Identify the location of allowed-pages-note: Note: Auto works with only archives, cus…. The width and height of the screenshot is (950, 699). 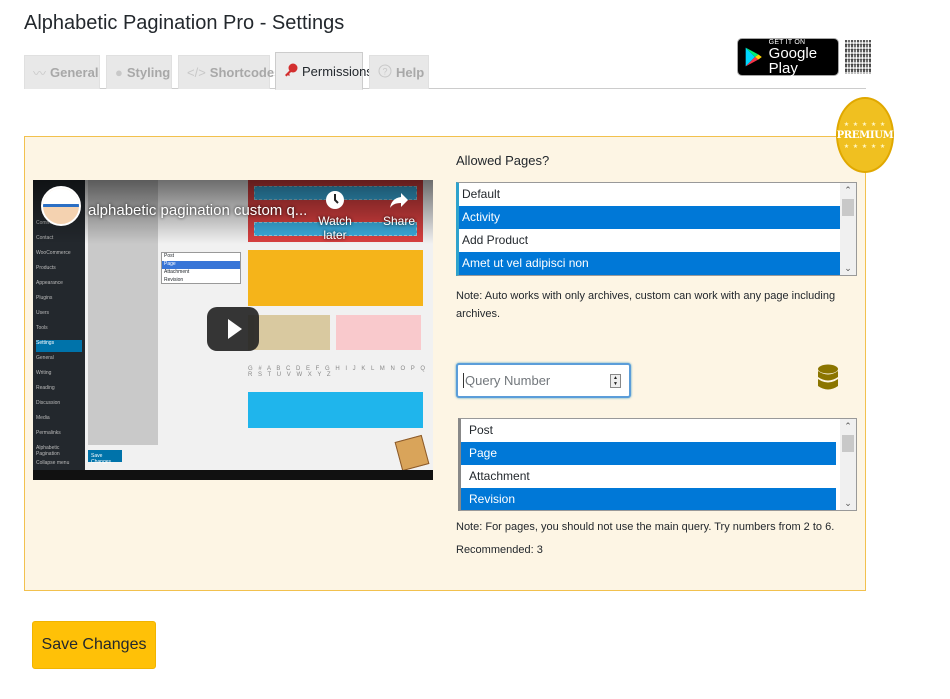
(646, 305).